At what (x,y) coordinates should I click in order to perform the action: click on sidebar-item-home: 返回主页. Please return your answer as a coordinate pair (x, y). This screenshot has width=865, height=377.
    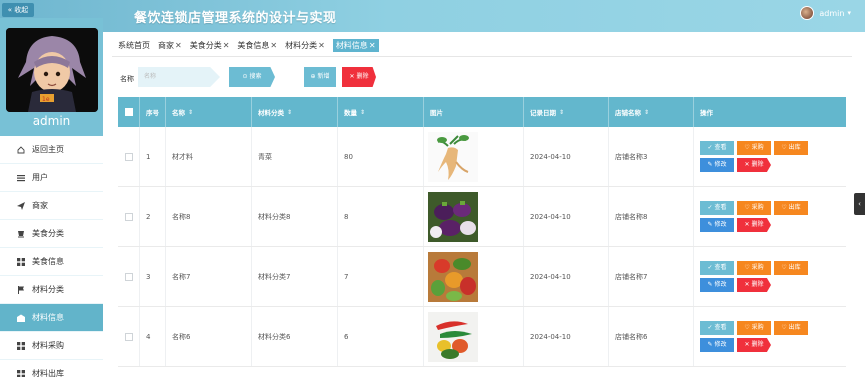
    Looking at the image, I should click on (51, 150).